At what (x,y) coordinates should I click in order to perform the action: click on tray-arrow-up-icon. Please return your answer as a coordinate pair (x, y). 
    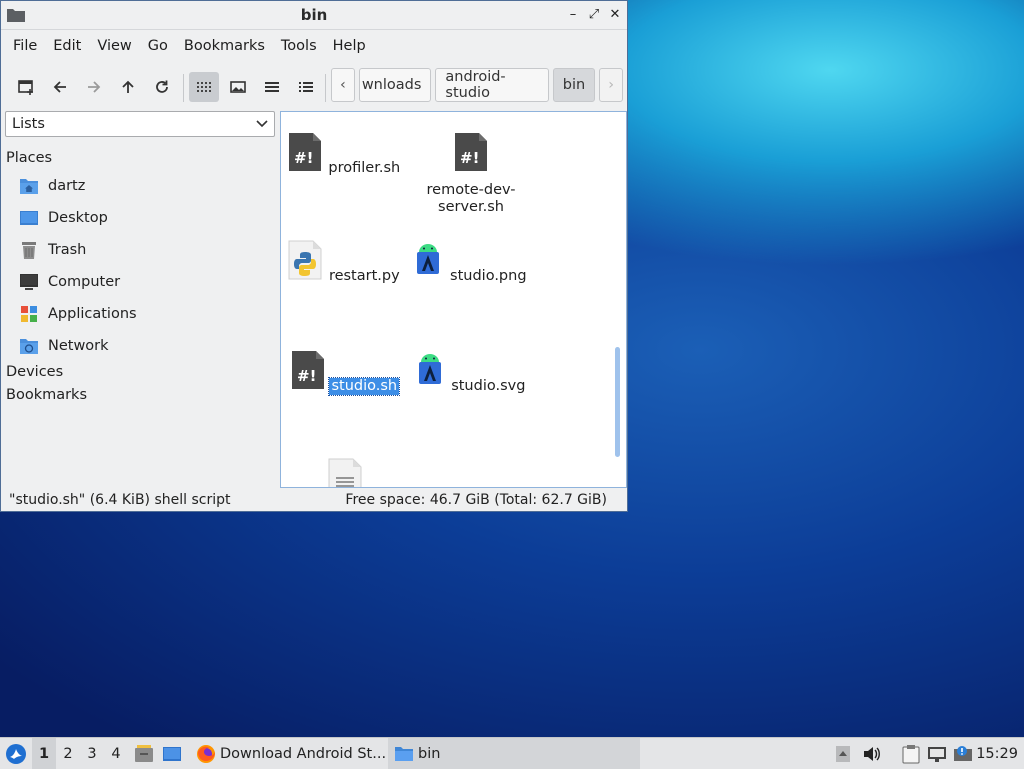
    Looking at the image, I should click on (843, 753).